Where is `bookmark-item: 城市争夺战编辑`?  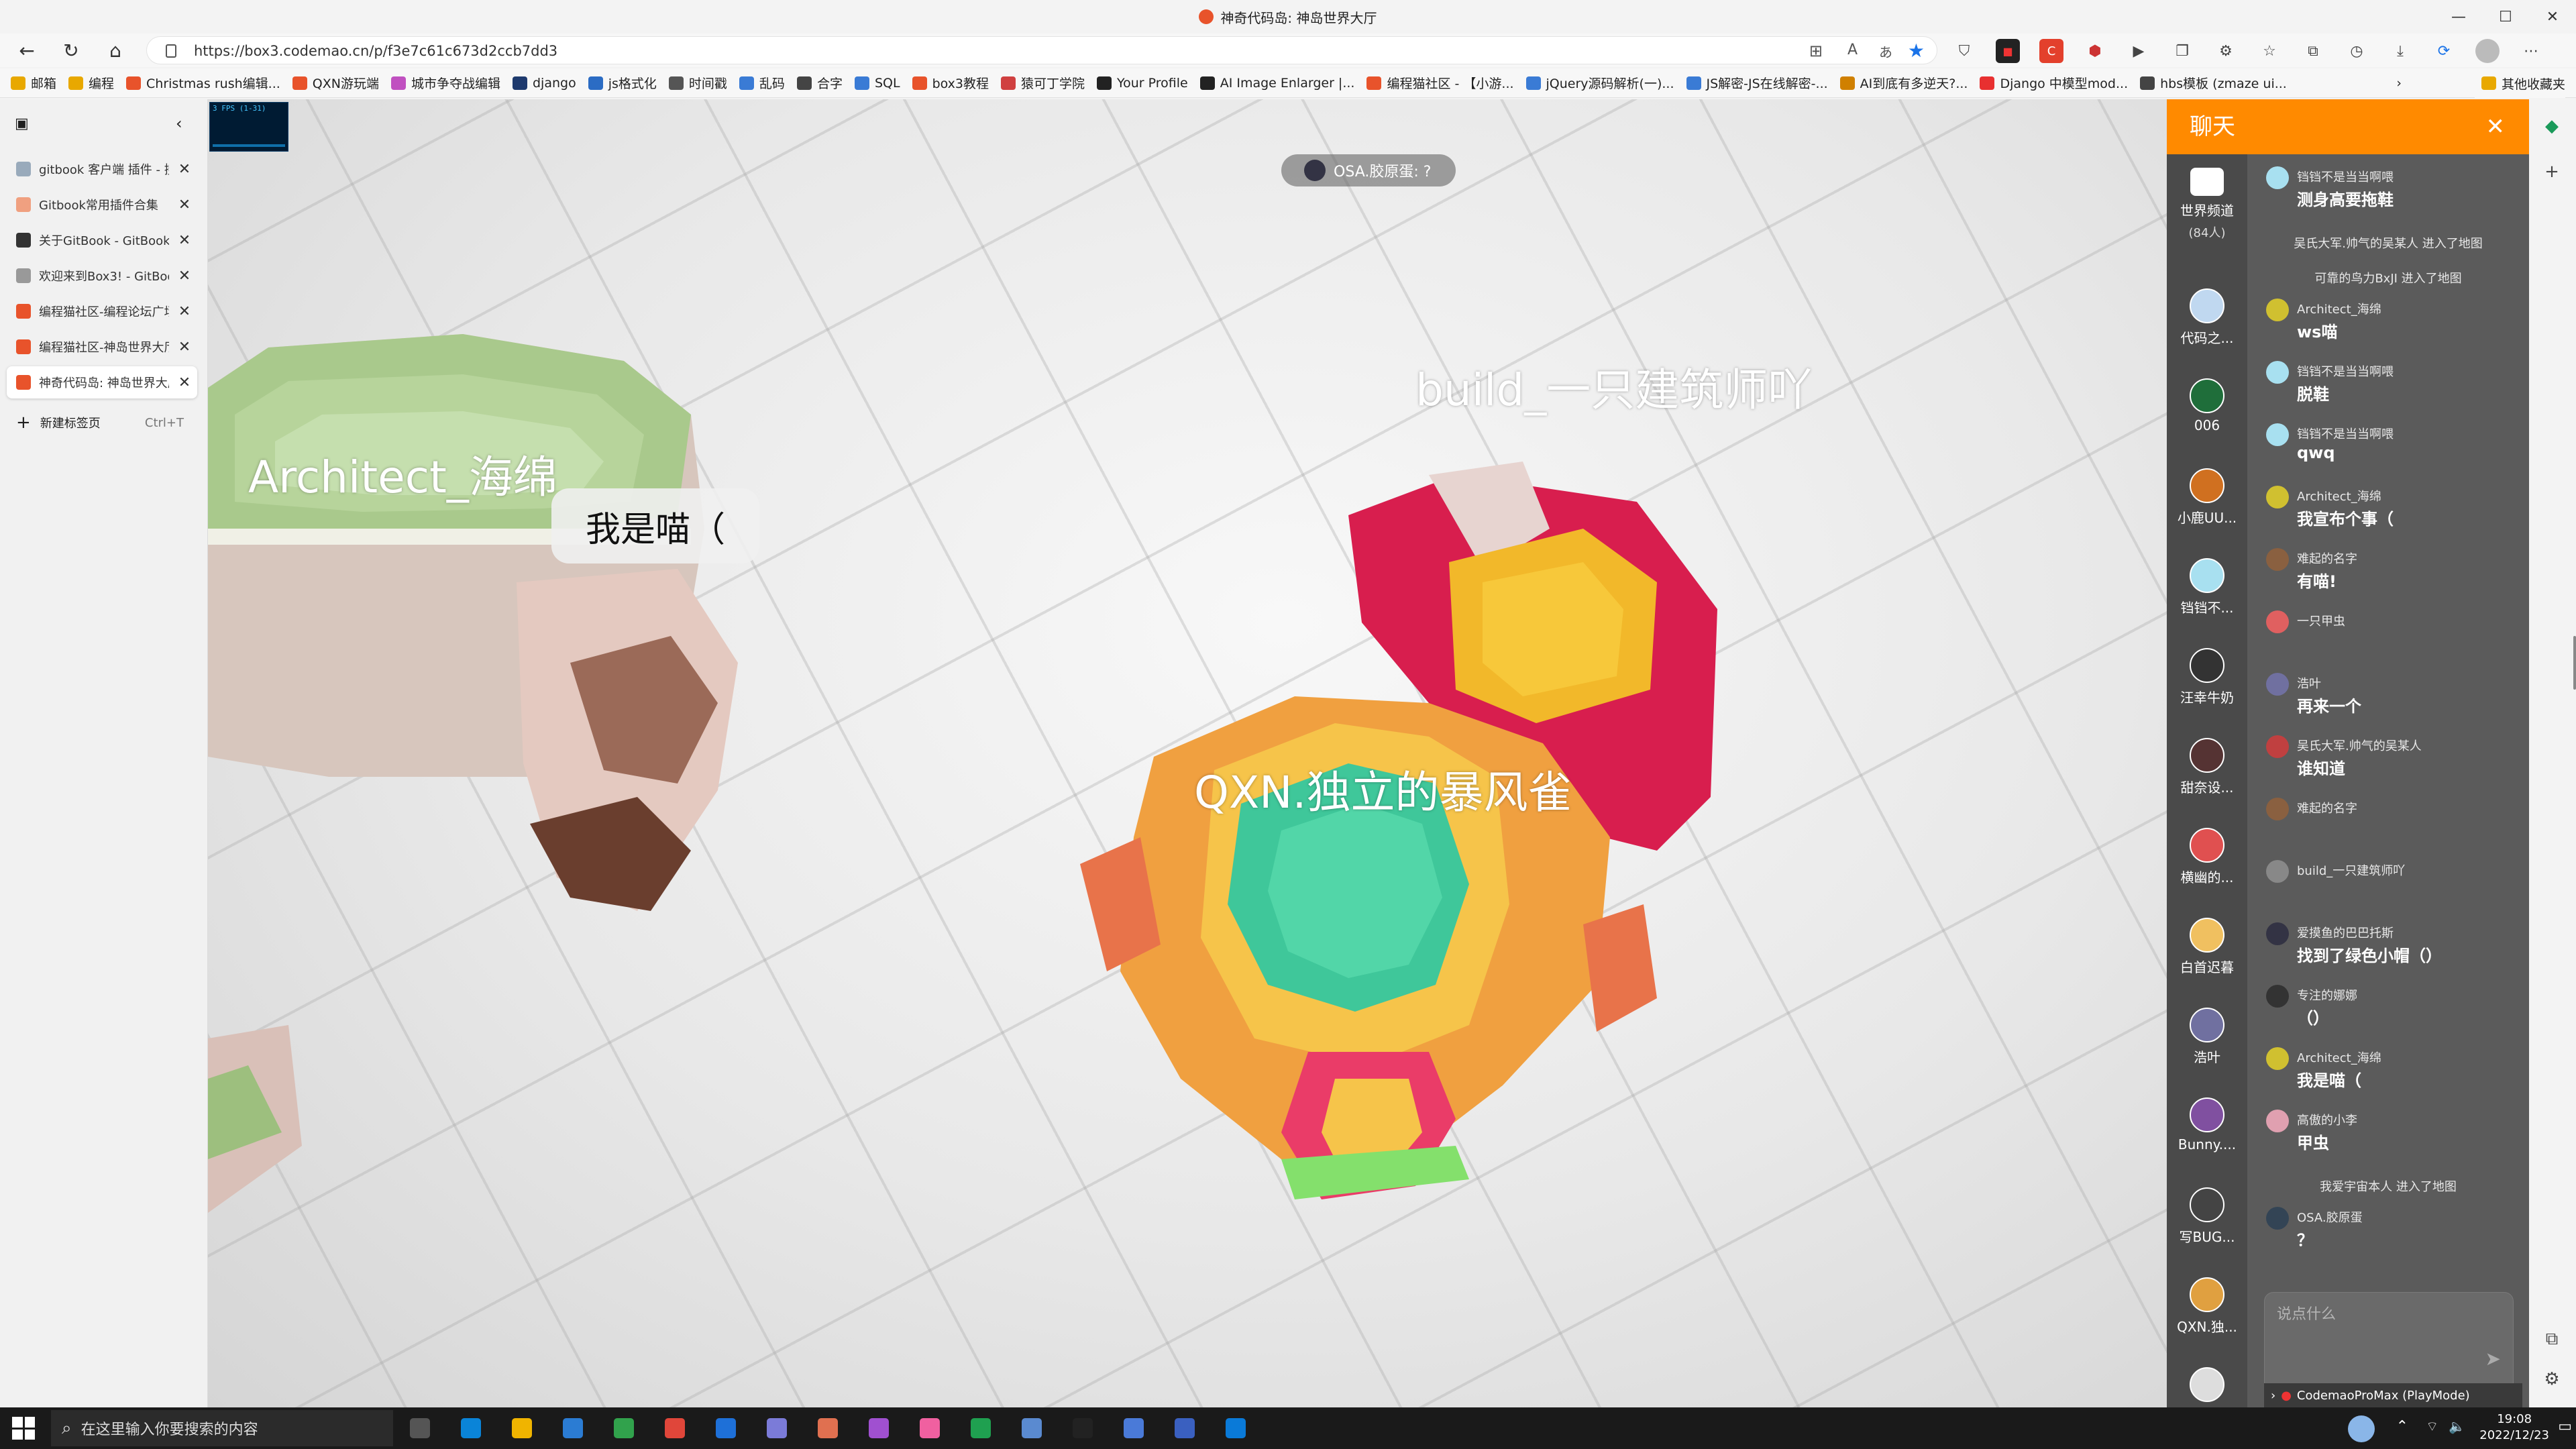
bookmark-item: 城市争夺战编辑 is located at coordinates (445, 83).